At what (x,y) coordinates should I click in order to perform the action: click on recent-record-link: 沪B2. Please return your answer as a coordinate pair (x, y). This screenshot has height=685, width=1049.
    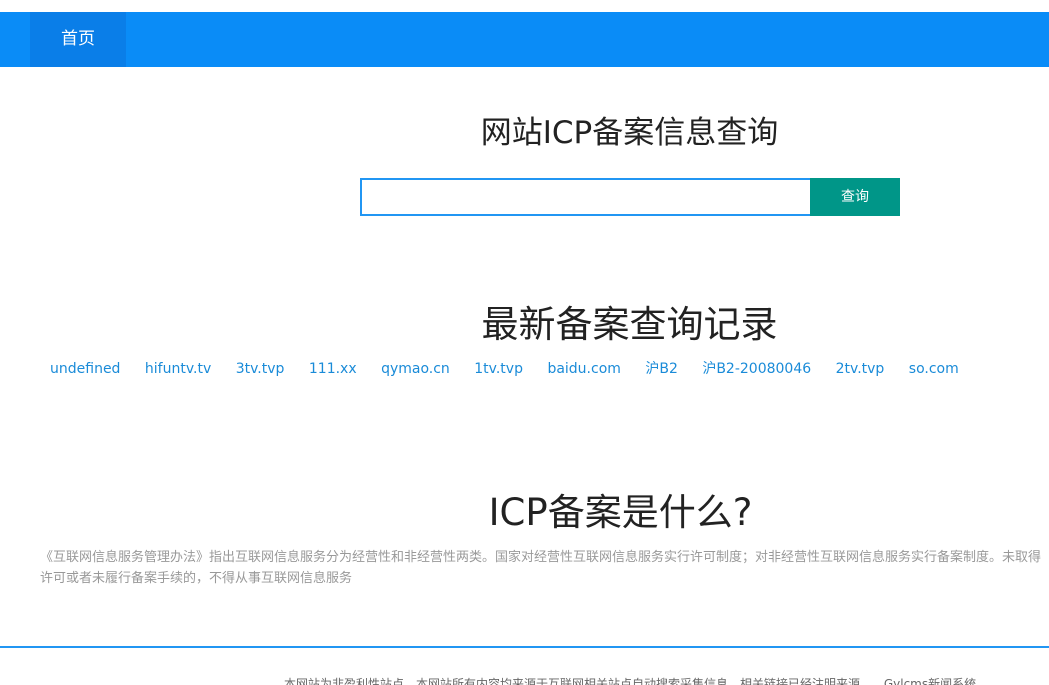
    Looking at the image, I should click on (661, 369).